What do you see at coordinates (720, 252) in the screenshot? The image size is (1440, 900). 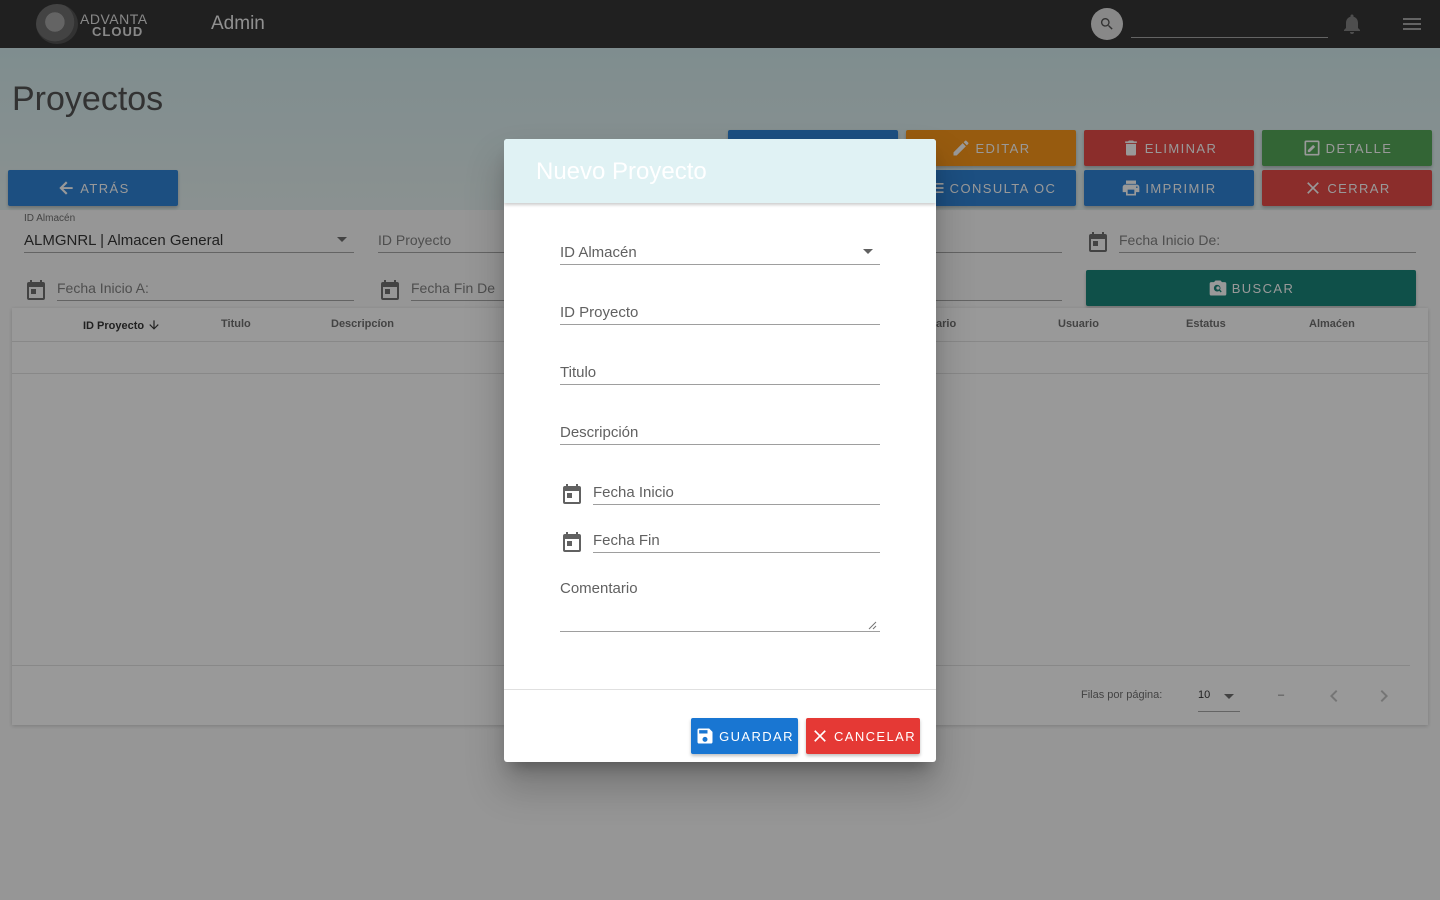 I see `dialog-almacen-select: ID Almacén` at bounding box center [720, 252].